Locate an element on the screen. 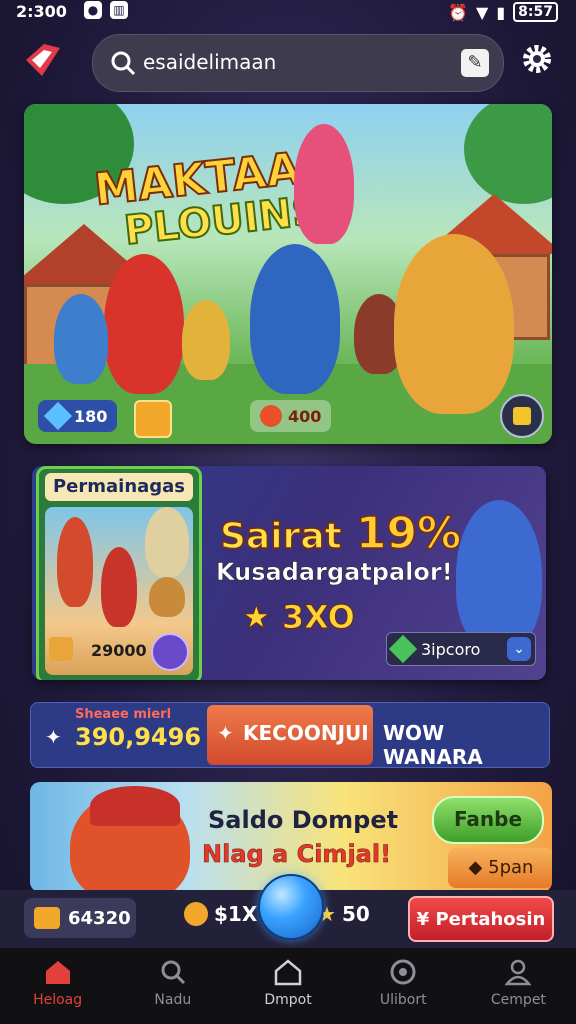 The height and width of the screenshot is (1024, 576). nav-item-home: Heloag is located at coordinates (57, 986).